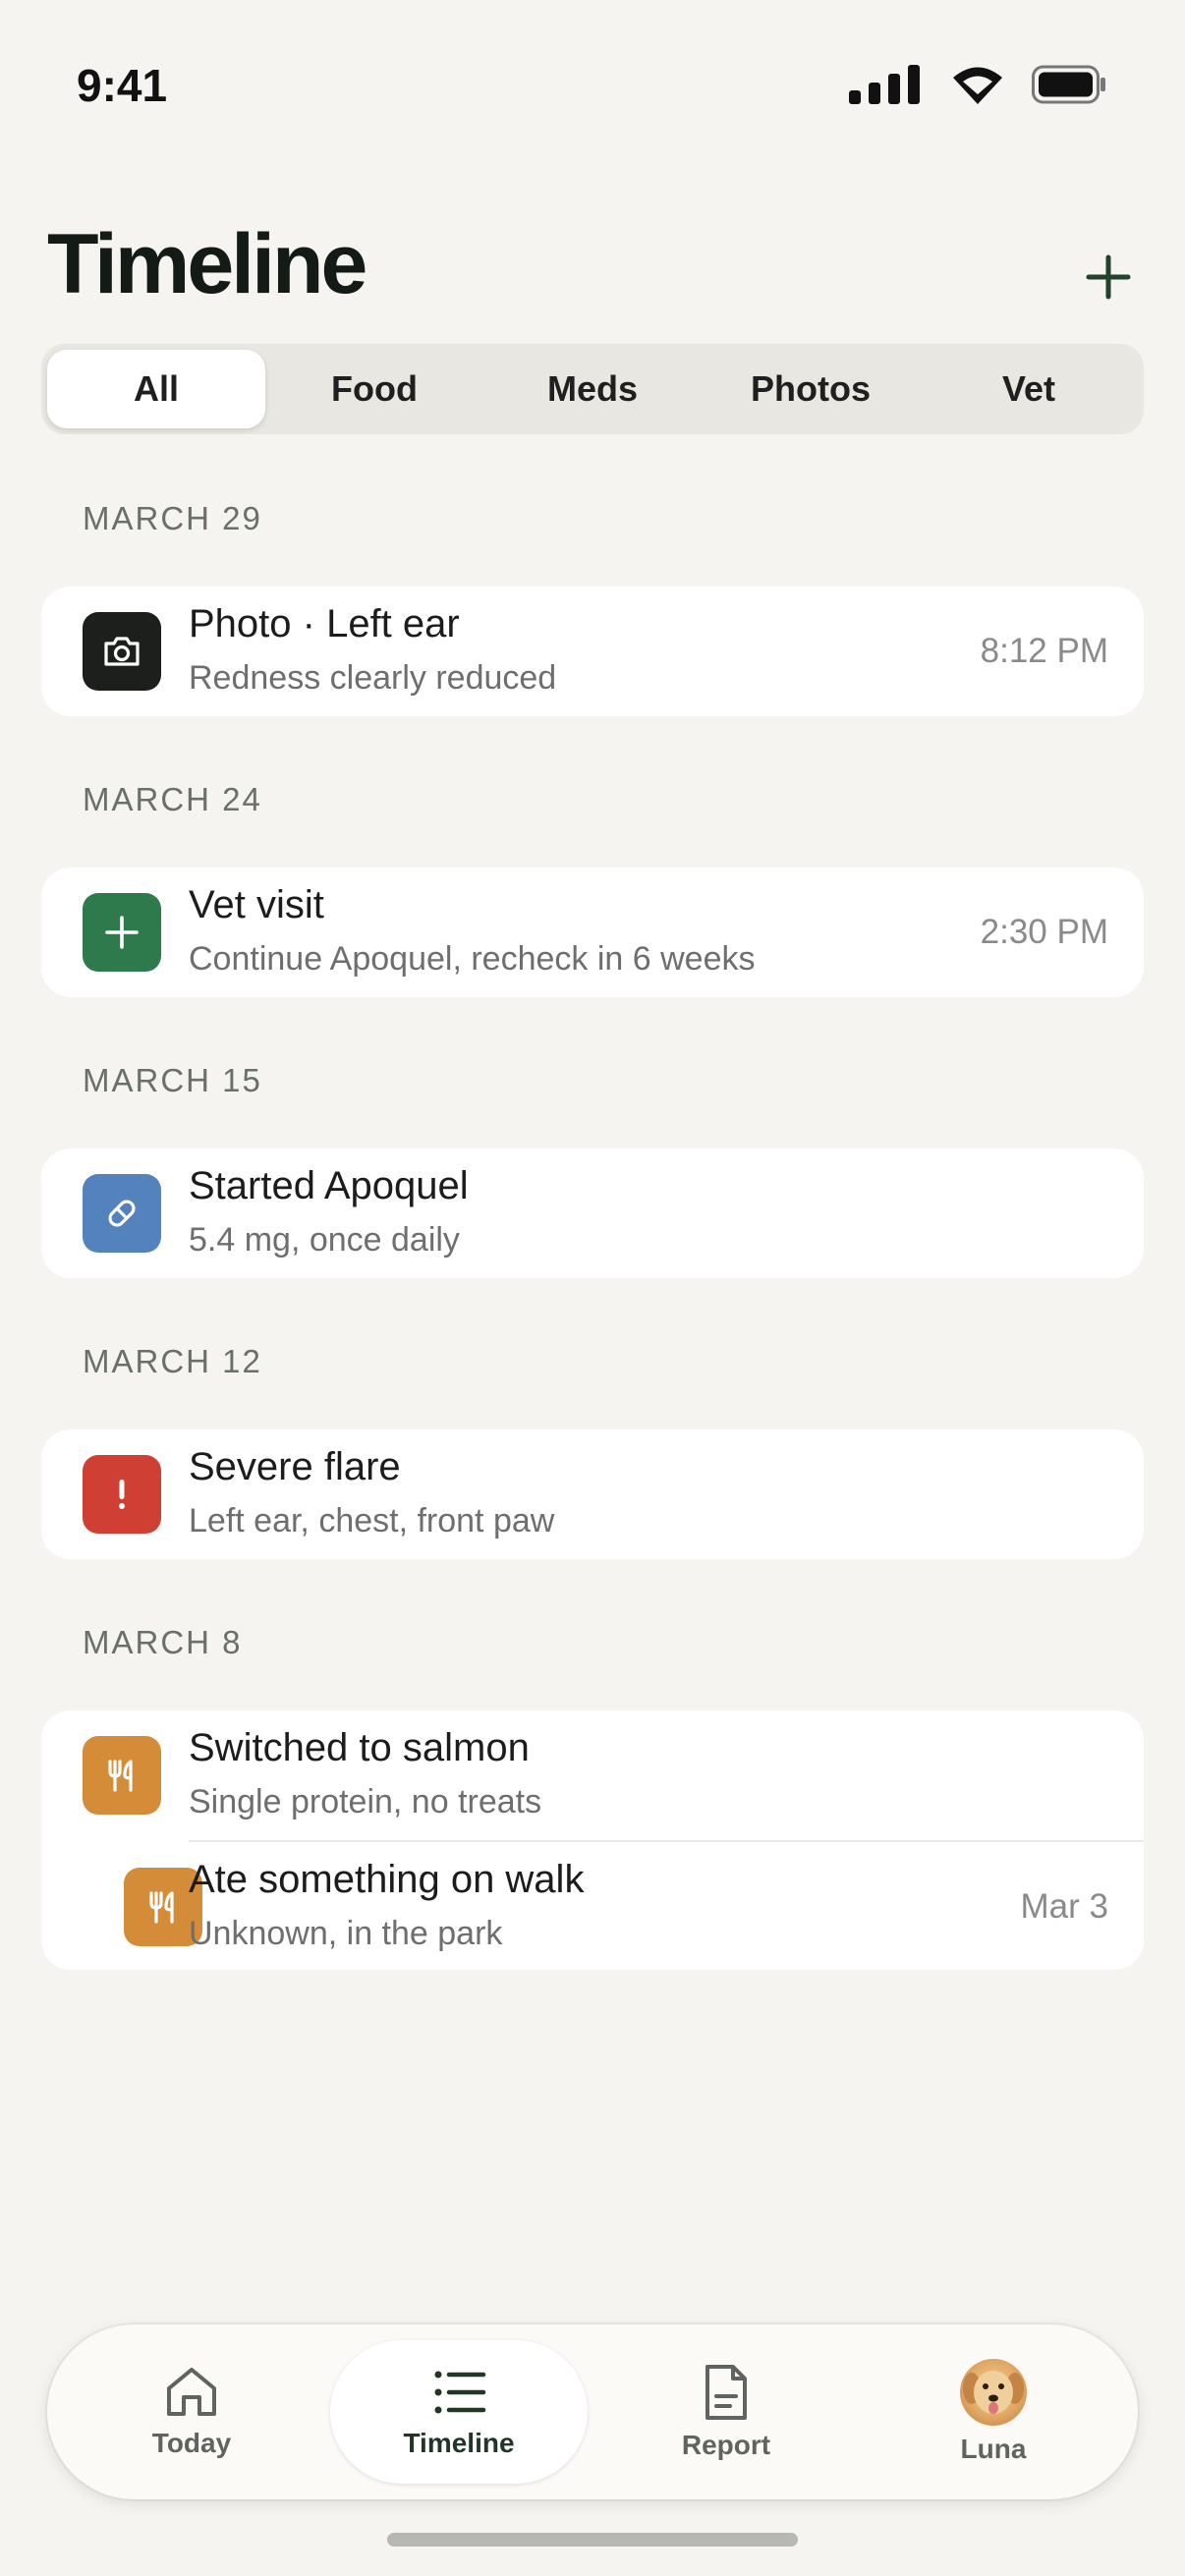 This screenshot has width=1185, height=2576. What do you see at coordinates (592, 88) in the screenshot?
I see `status-bar: 9:41` at bounding box center [592, 88].